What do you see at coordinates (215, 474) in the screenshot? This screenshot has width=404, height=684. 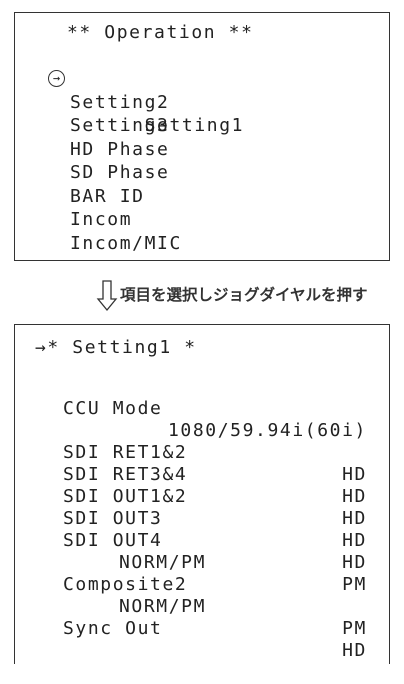 I see `setting-row-sdi-ret34: SDI RET3&4 HD` at bounding box center [215, 474].